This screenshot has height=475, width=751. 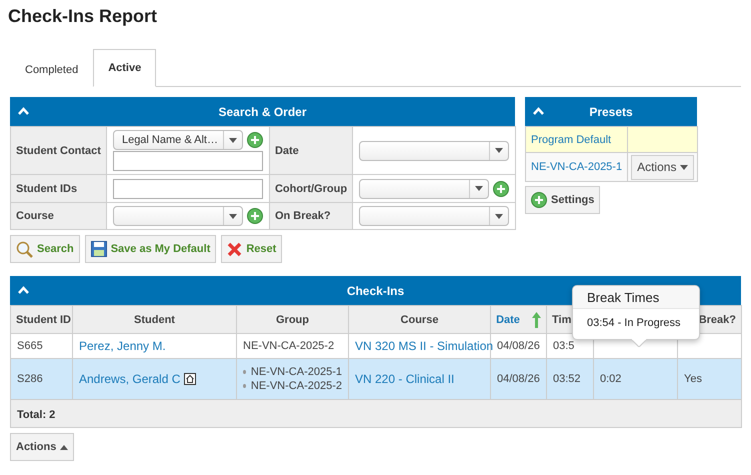 What do you see at coordinates (536, 320) in the screenshot?
I see `sort-up-icon` at bounding box center [536, 320].